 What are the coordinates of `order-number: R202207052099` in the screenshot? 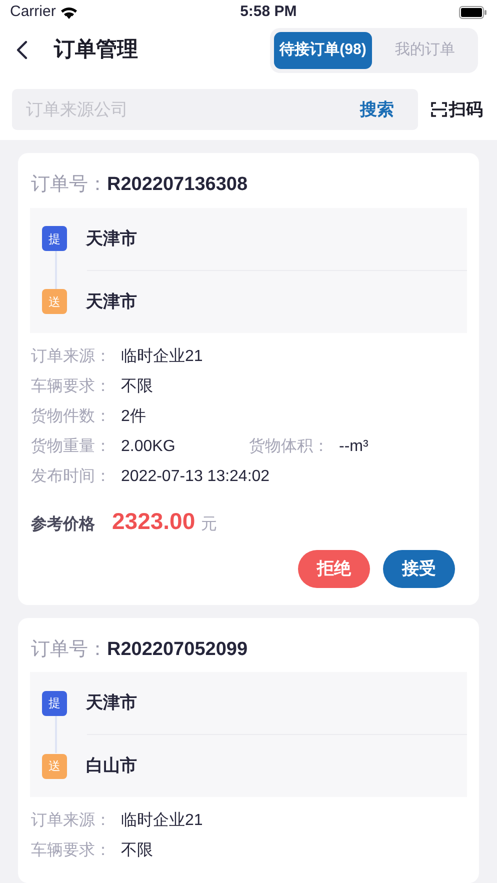 It's located at (177, 650).